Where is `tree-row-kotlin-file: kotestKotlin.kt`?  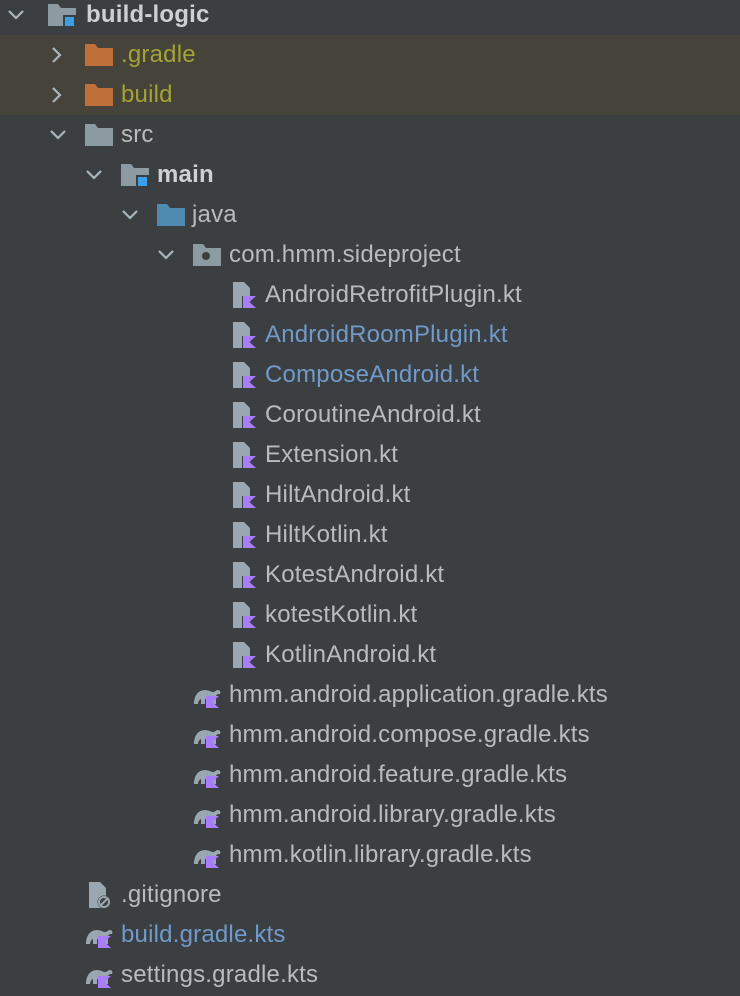
tree-row-kotlin-file: kotestKotlin.kt is located at coordinates (370, 615).